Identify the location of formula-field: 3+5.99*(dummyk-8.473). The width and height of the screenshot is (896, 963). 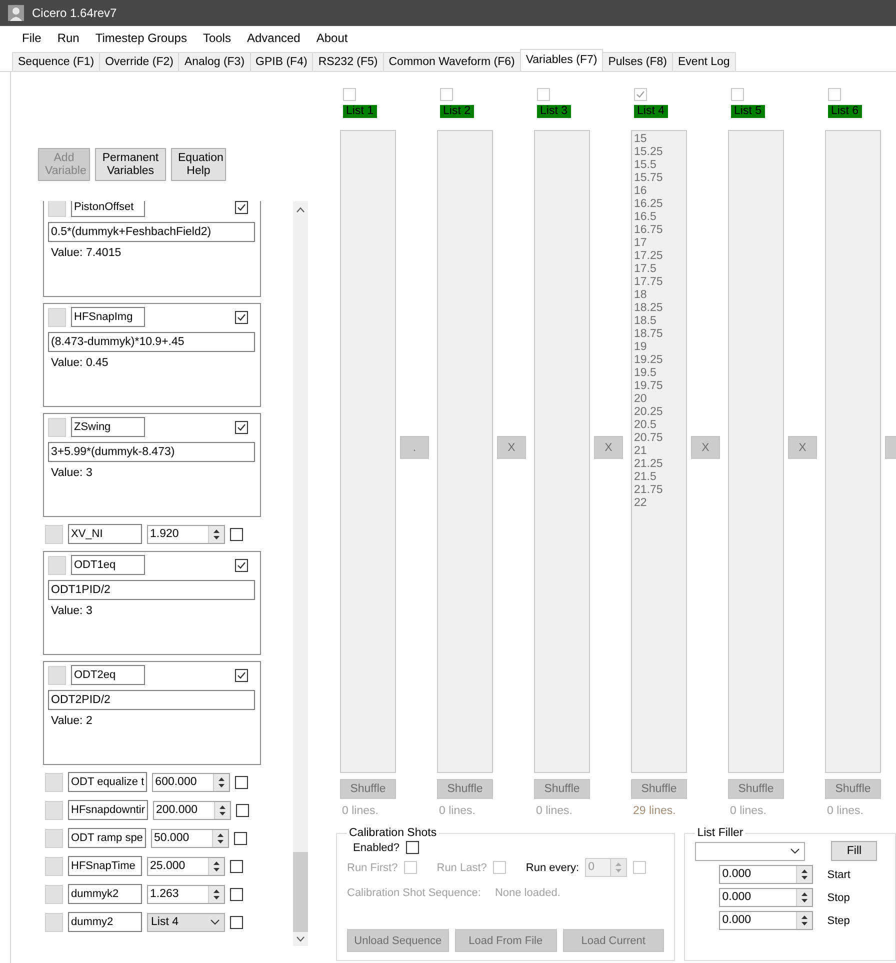
(151, 452).